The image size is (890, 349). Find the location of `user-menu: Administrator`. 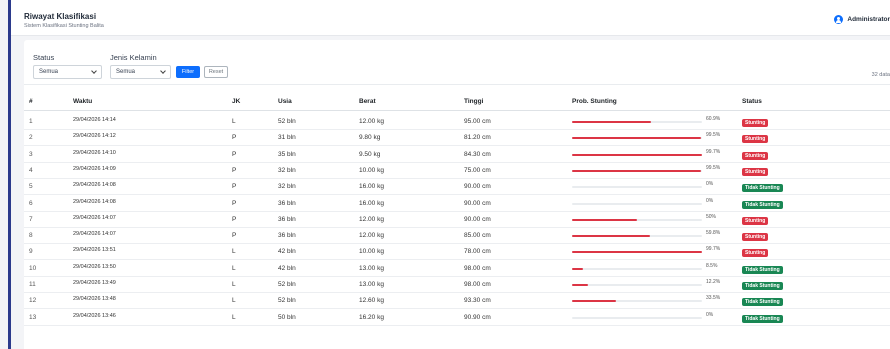

user-menu: Administrator is located at coordinates (862, 19).